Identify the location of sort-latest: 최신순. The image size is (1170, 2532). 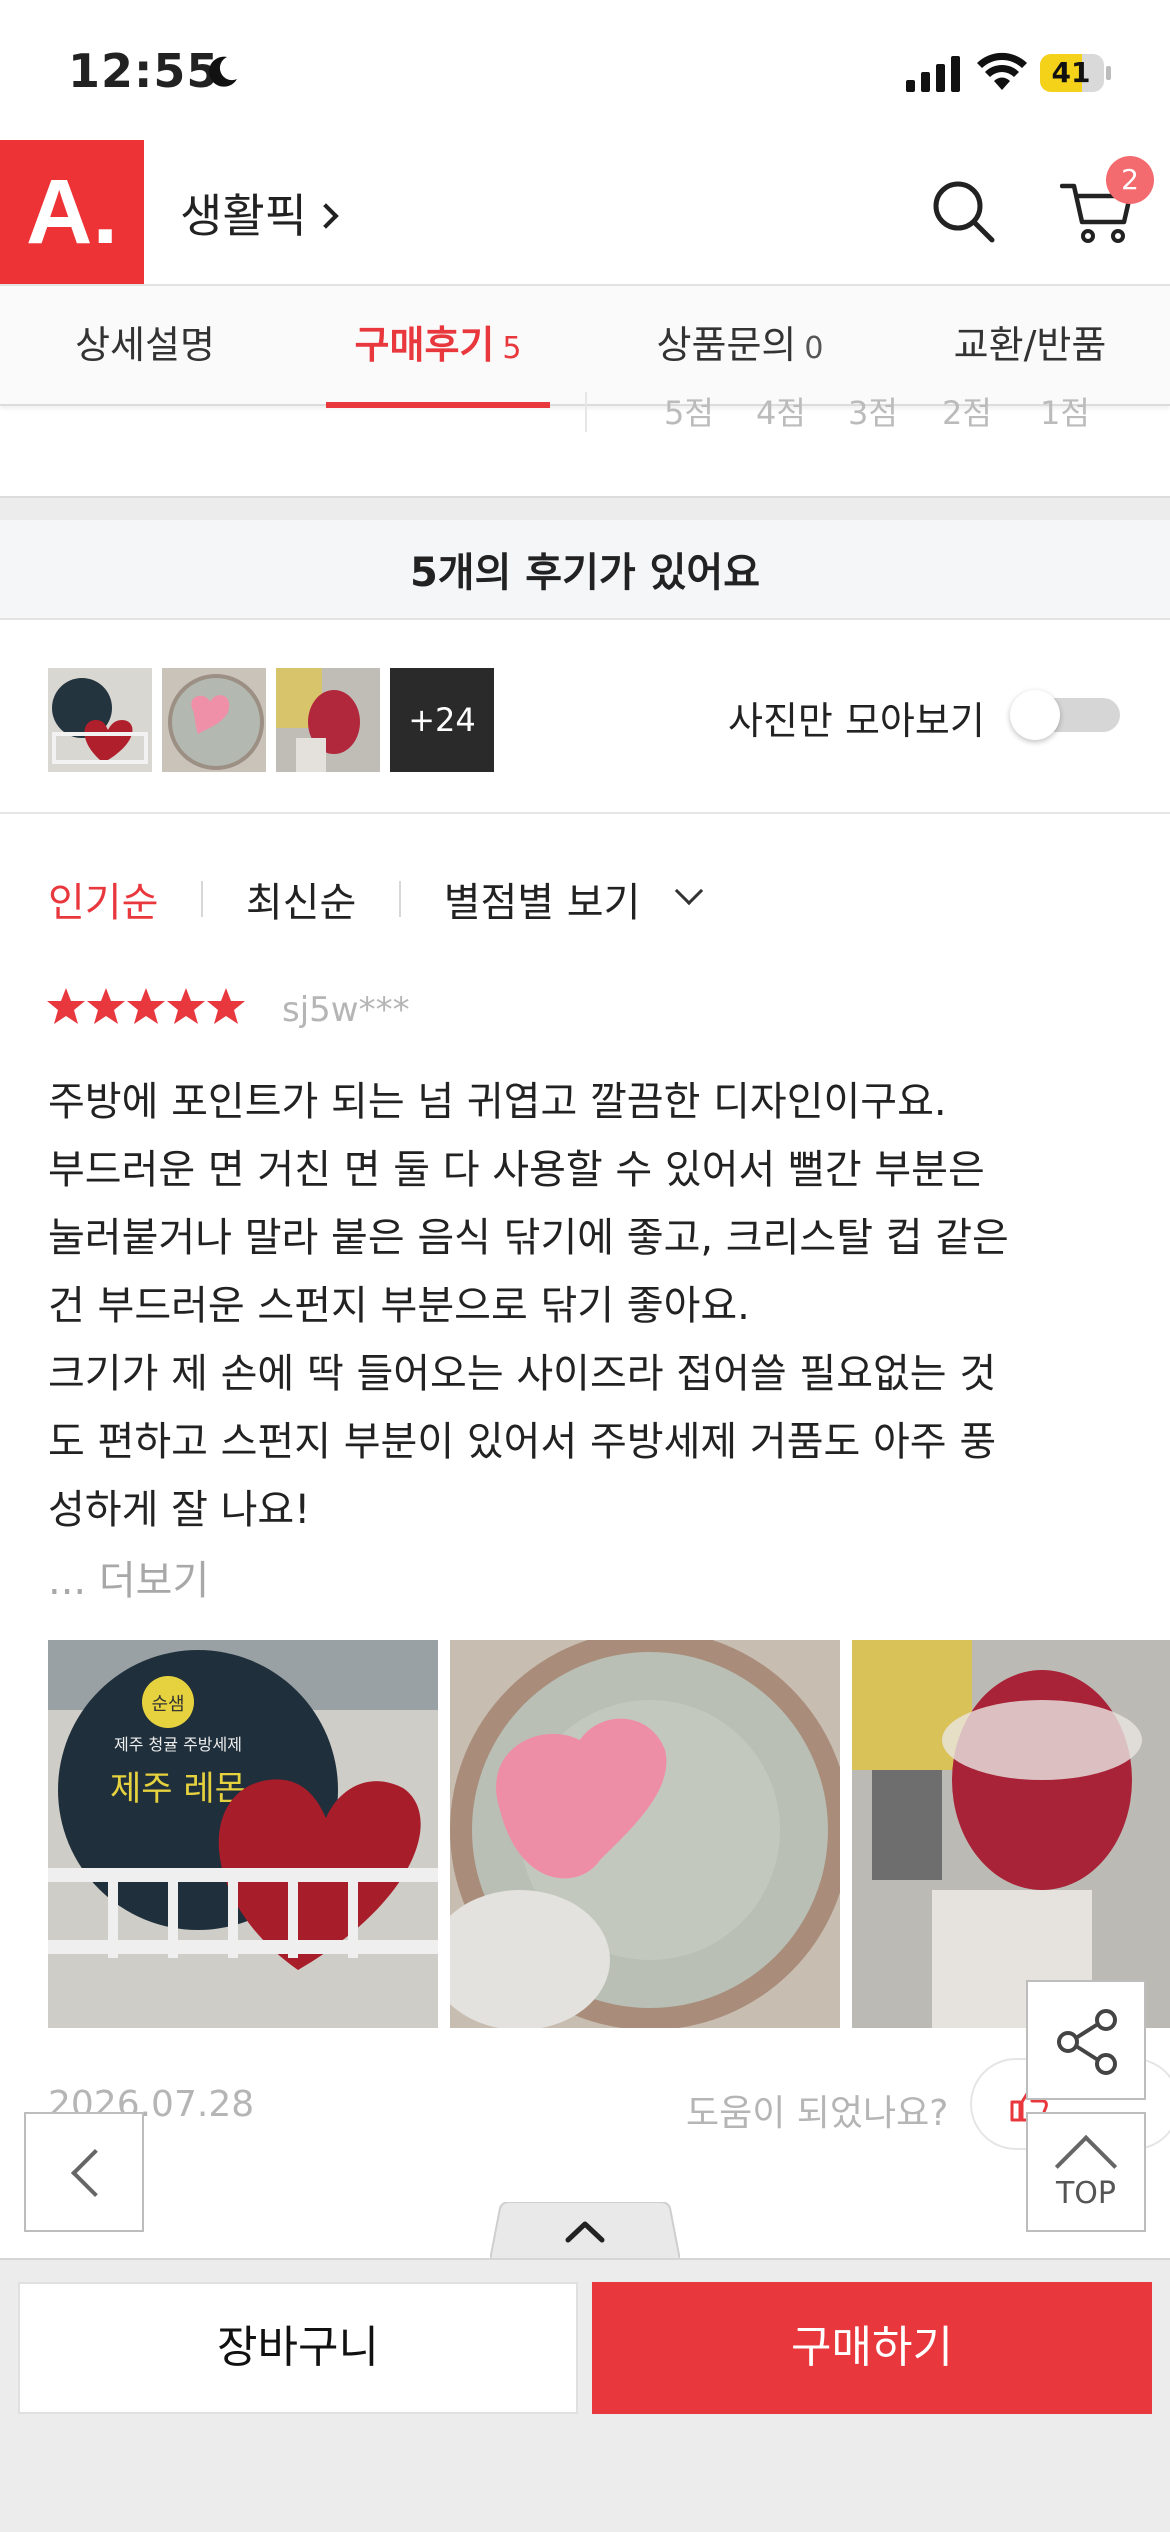
(301, 899).